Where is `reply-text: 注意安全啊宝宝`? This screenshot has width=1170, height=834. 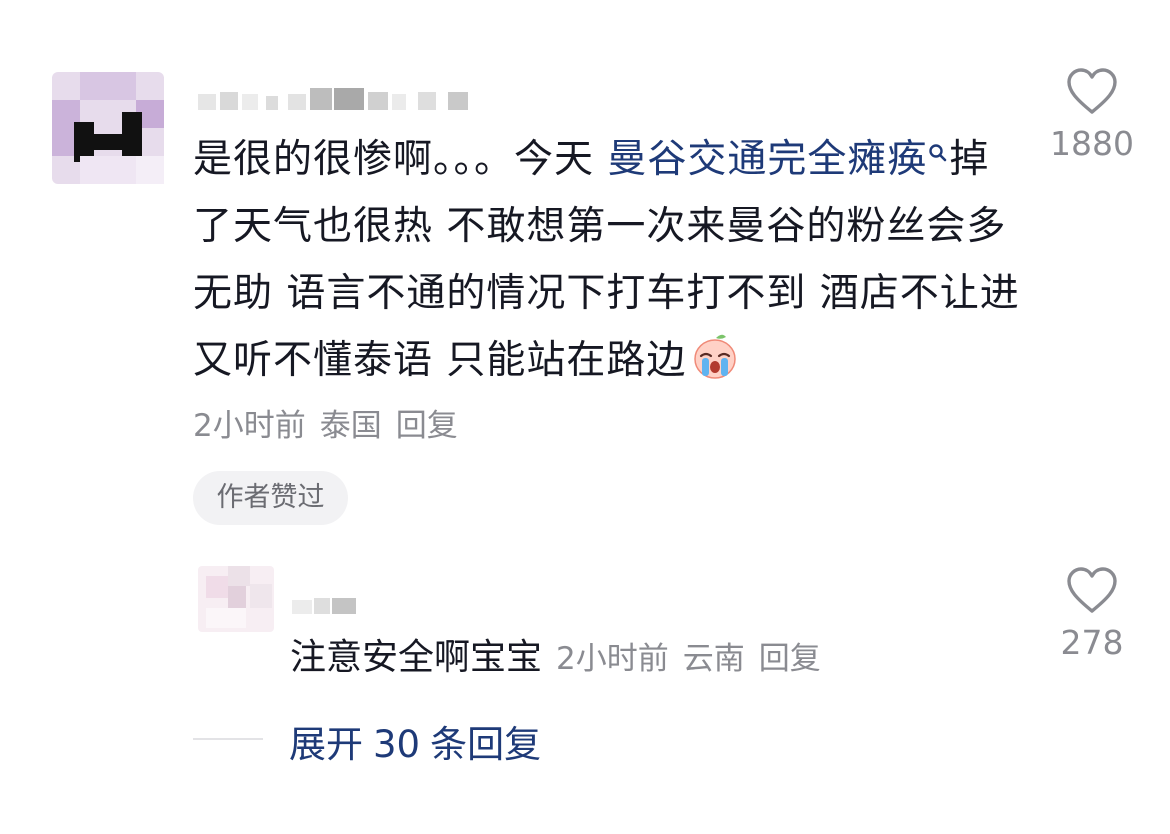 reply-text: 注意安全啊宝宝 is located at coordinates (416, 657).